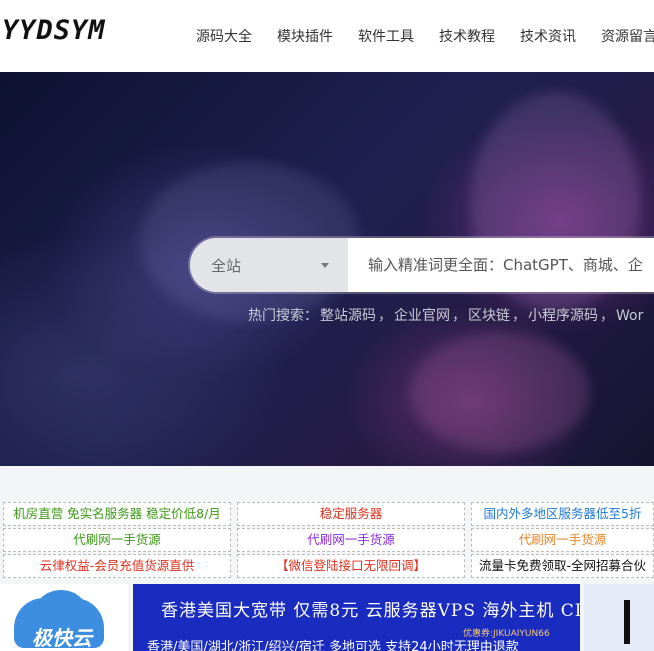 The image size is (654, 651). What do you see at coordinates (500, 392) in the screenshot?
I see `smoke-decoration` at bounding box center [500, 392].